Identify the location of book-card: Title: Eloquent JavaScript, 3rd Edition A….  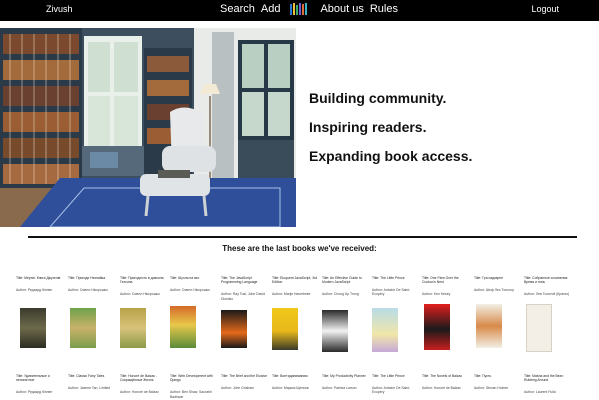
(296, 286).